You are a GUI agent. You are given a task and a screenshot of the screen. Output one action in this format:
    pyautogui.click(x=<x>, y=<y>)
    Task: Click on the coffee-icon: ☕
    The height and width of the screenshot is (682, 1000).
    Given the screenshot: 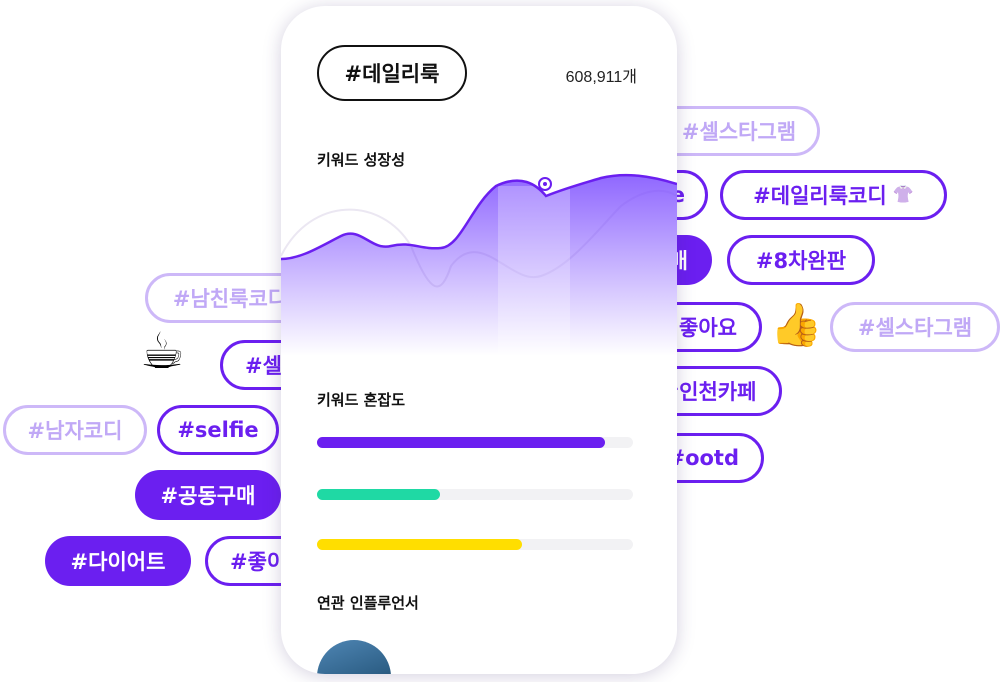 What is the action you would take?
    pyautogui.click(x=162, y=351)
    